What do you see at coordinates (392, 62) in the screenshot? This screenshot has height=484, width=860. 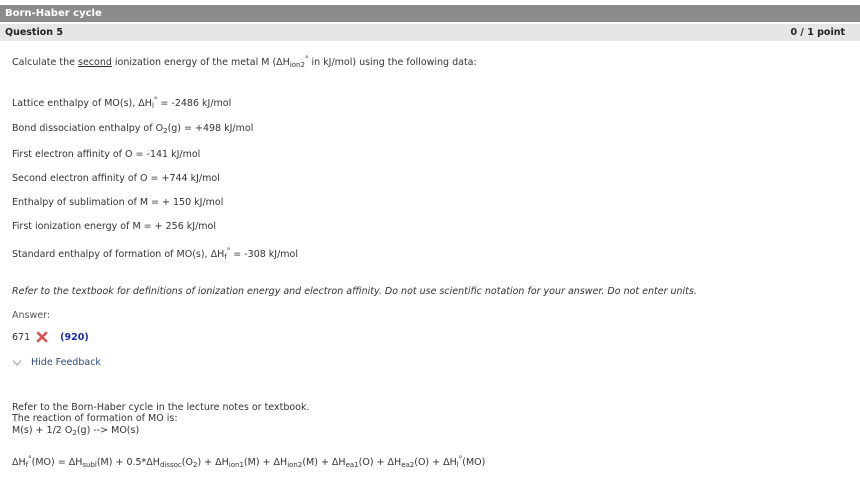 I see `prompt-text: in kJ/mol) using the following data:` at bounding box center [392, 62].